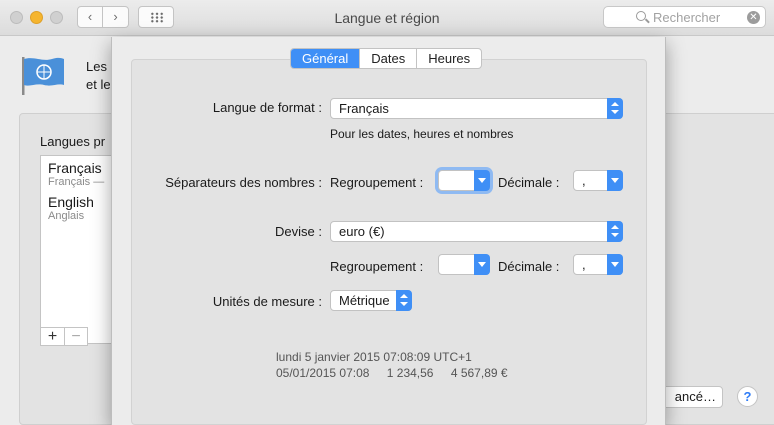  Describe the element at coordinates (448, 58) in the screenshot. I see `tab-times: Heures` at that location.